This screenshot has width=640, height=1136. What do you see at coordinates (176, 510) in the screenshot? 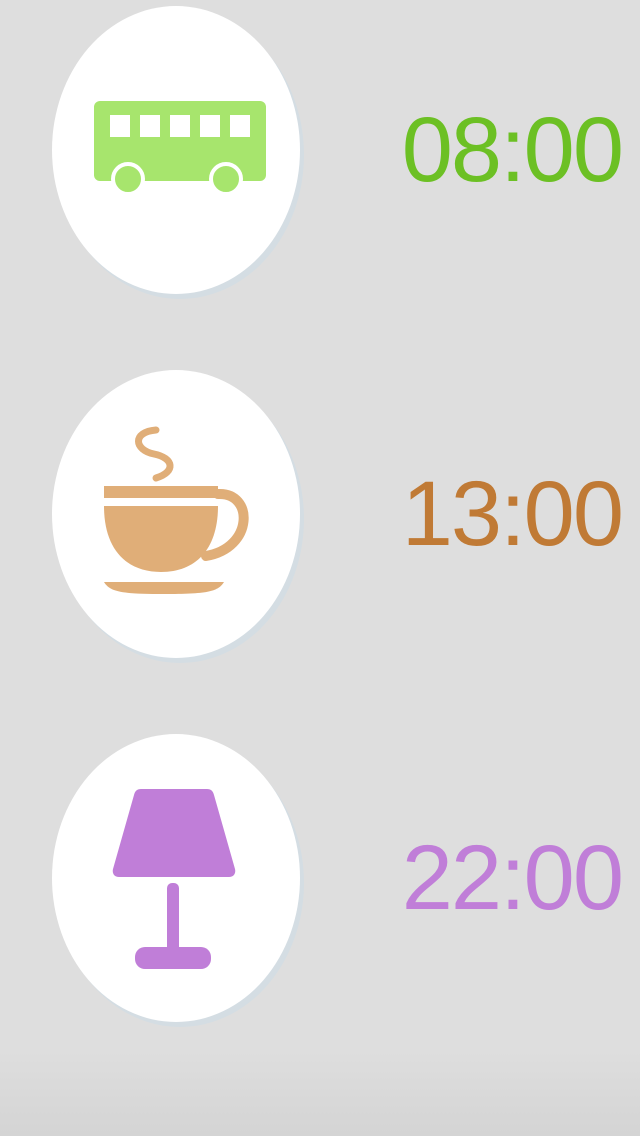
I see `coffee-cup-icon` at bounding box center [176, 510].